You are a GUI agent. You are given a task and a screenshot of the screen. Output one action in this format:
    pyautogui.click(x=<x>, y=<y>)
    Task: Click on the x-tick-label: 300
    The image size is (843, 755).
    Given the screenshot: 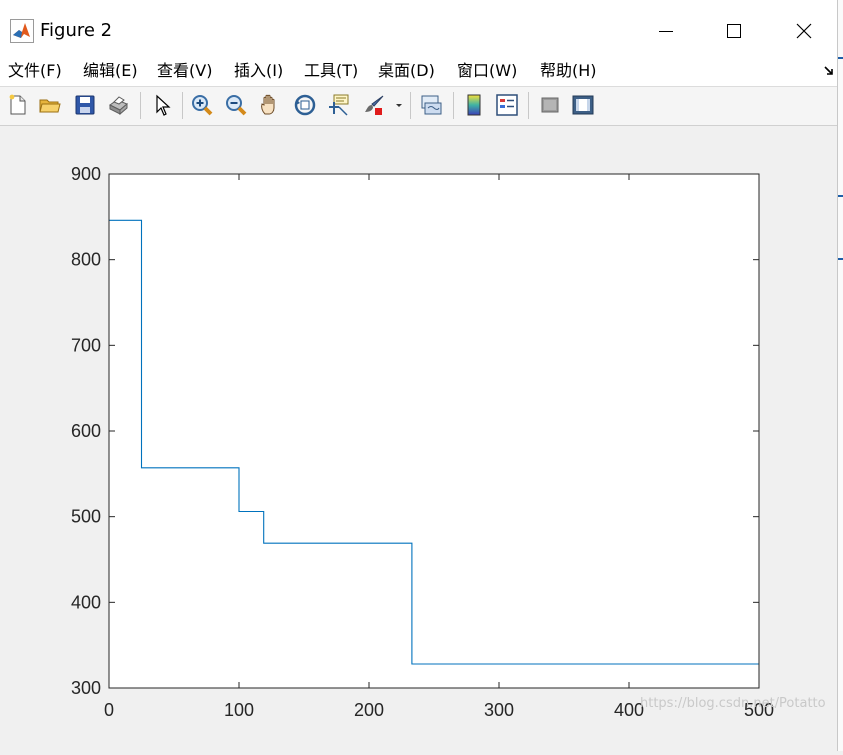 What is the action you would take?
    pyautogui.click(x=499, y=710)
    